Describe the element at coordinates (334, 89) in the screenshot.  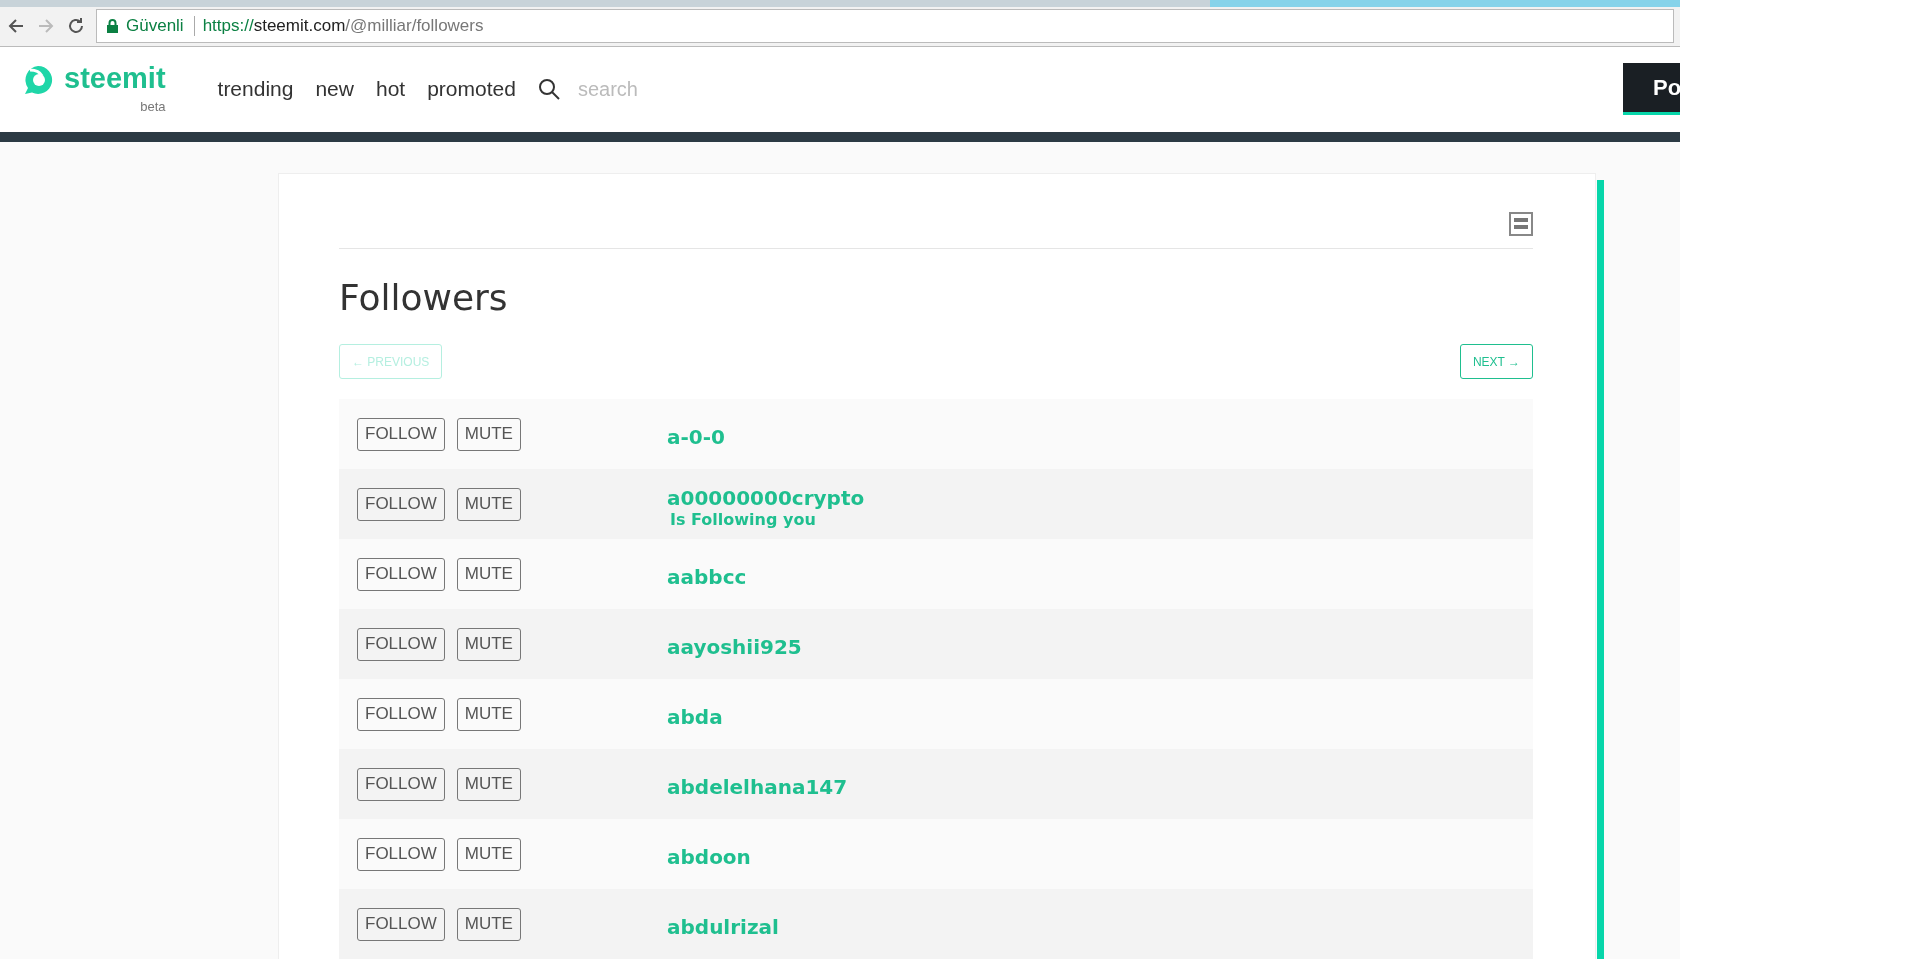
I see `nav-link: new` at that location.